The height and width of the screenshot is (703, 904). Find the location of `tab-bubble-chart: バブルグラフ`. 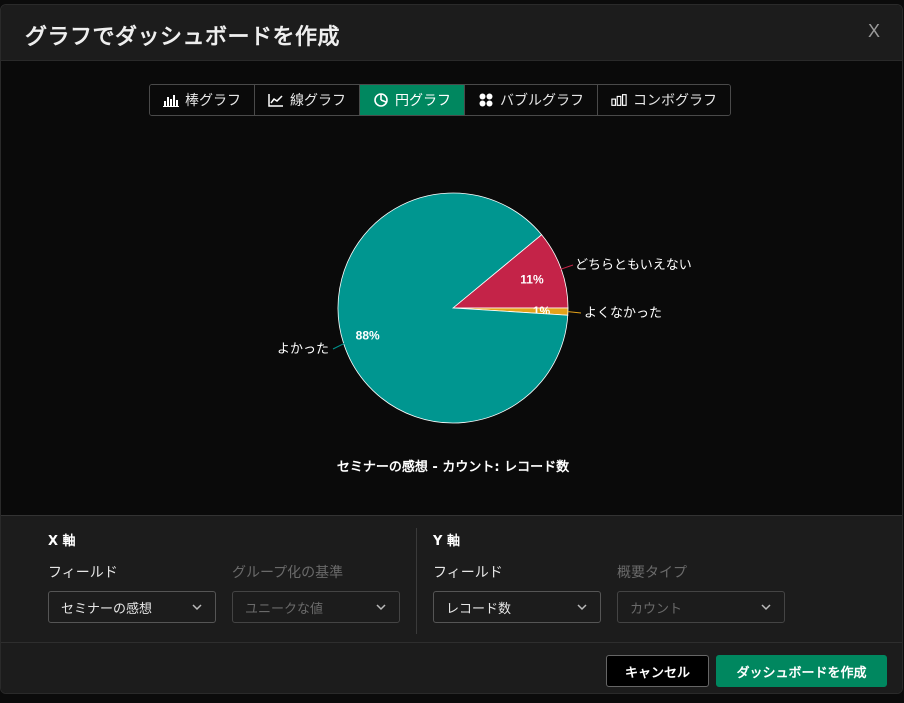

tab-bubble-chart: バブルグラフ is located at coordinates (531, 100).